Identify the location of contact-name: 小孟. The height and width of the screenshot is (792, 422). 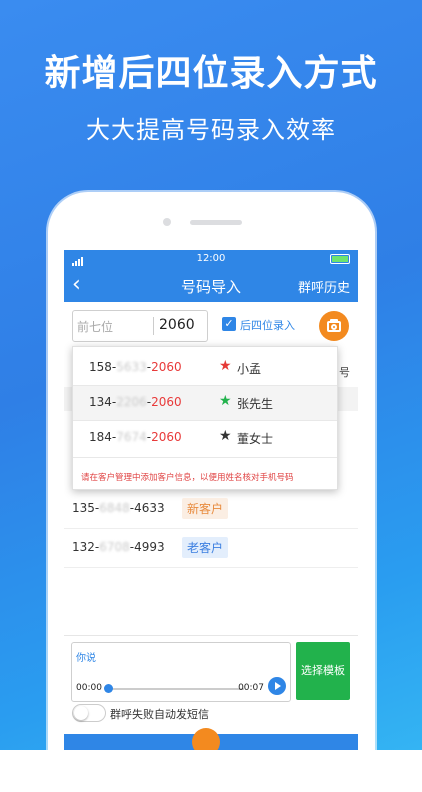
(249, 369).